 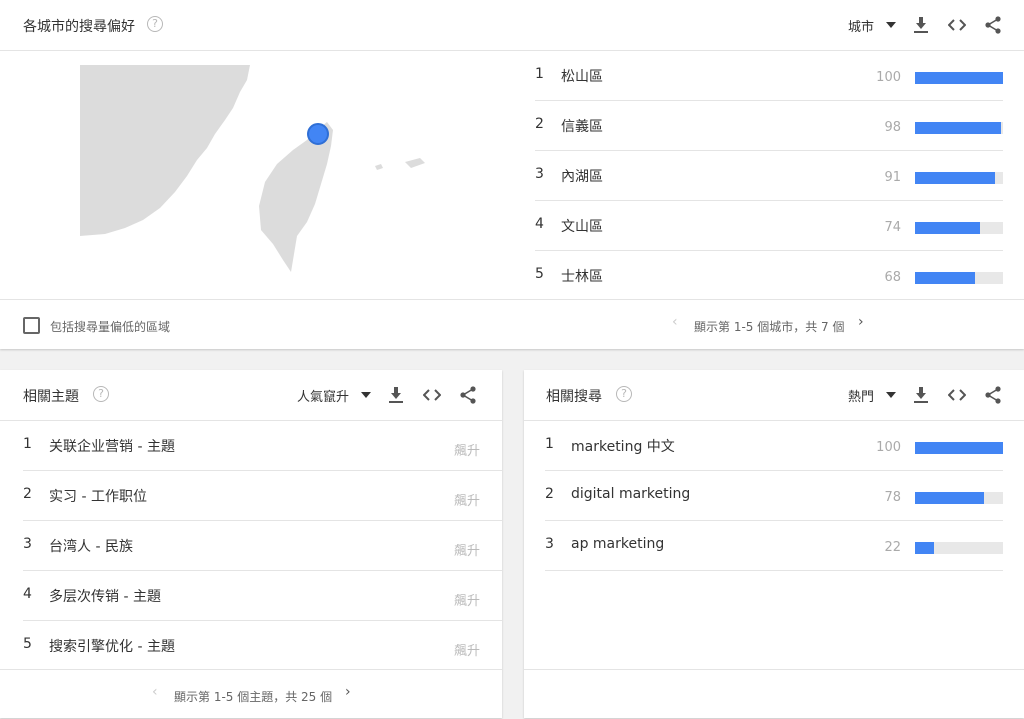 I want to click on region-card-title: 各城市的搜尋偏好, so click(x=79, y=27).